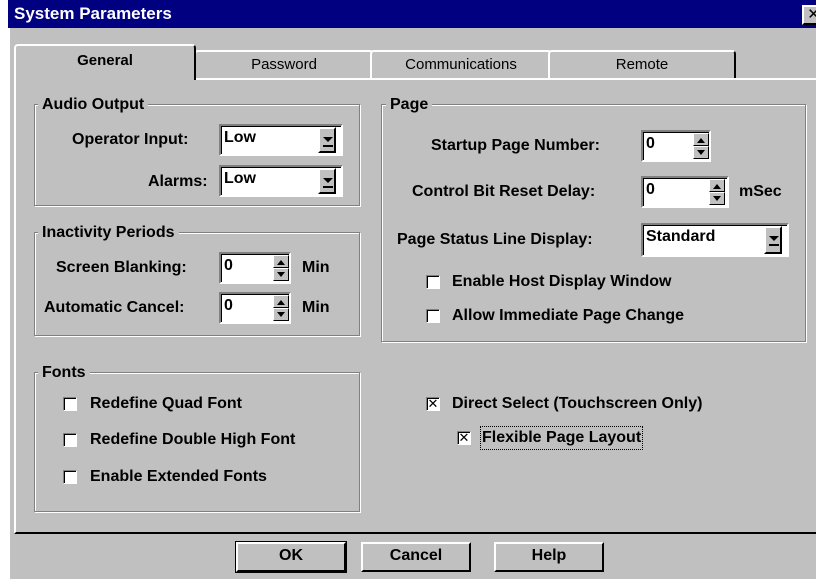 The image size is (816, 579). I want to click on fonts-legend: Fonts, so click(64, 373).